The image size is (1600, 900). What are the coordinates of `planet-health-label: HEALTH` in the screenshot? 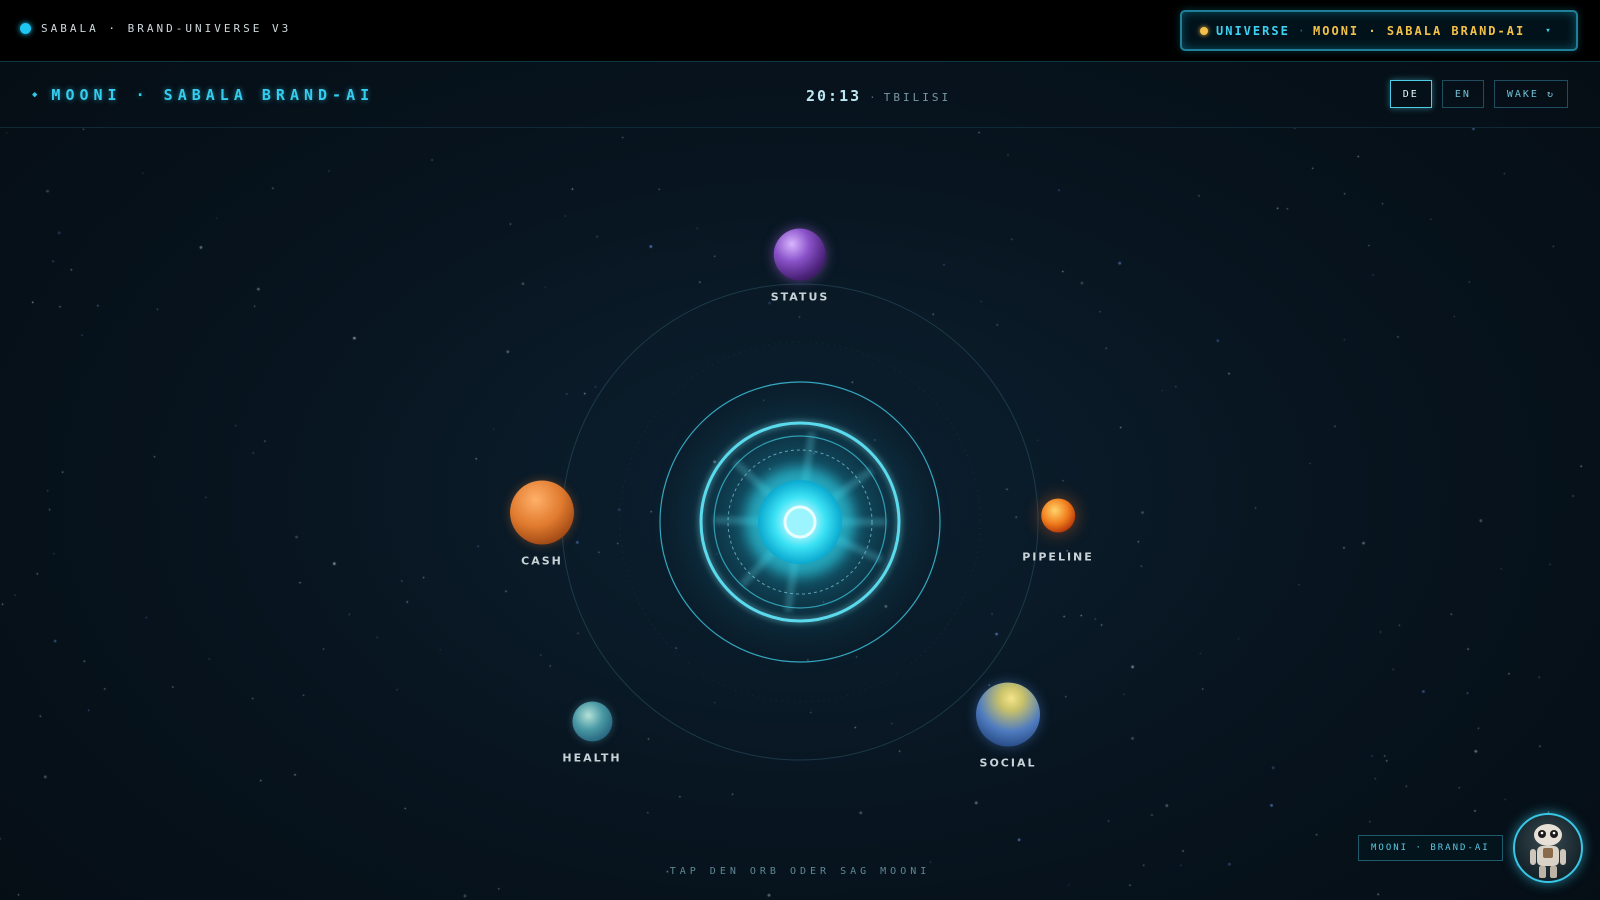 It's located at (592, 758).